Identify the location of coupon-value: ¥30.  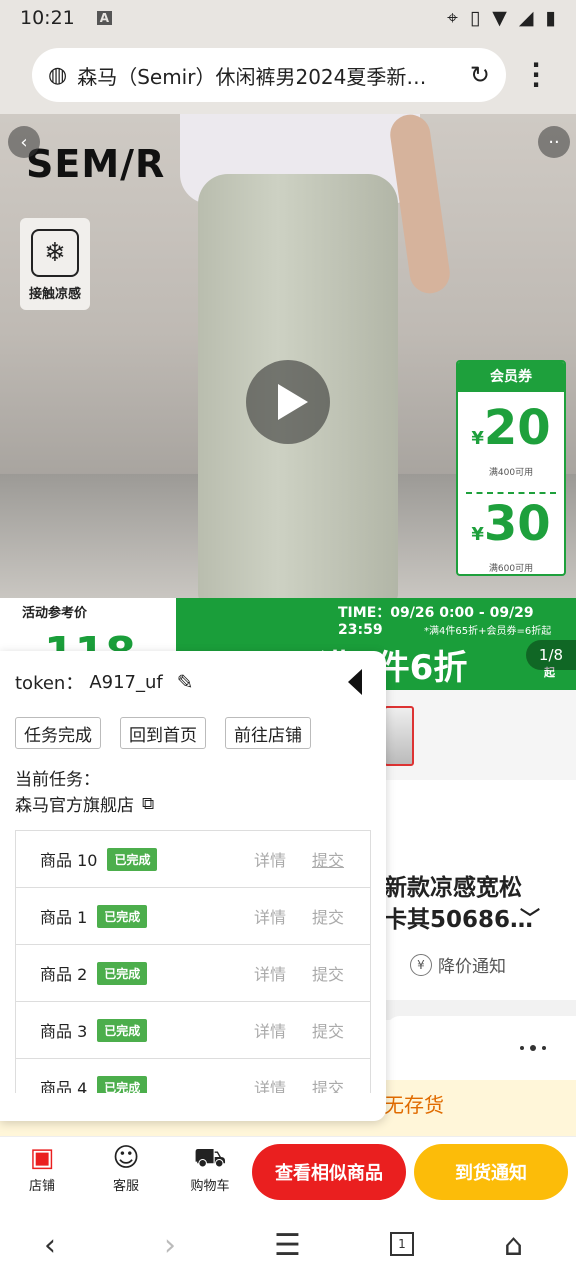
(511, 524).